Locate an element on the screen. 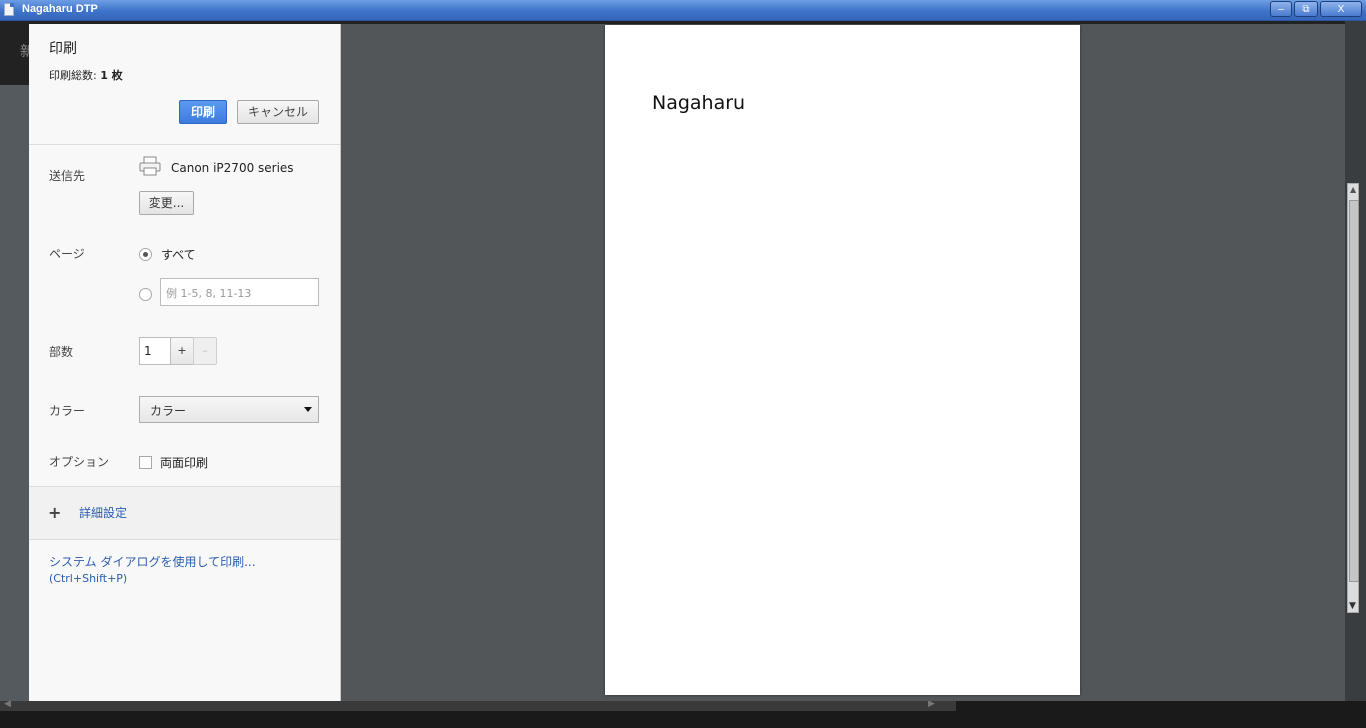 The image size is (1366, 728). total-pages-label: 印刷総数: is located at coordinates (75, 75).